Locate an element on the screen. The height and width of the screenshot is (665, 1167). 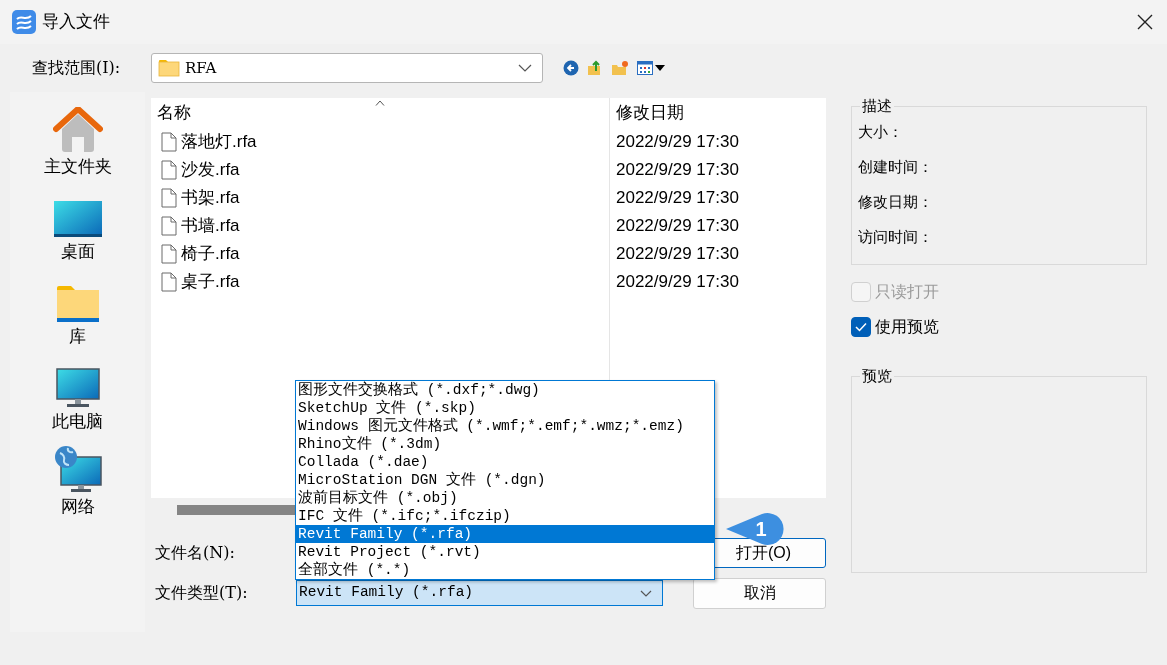
sidebar-item: 主文件夹 is located at coordinates (77, 140).